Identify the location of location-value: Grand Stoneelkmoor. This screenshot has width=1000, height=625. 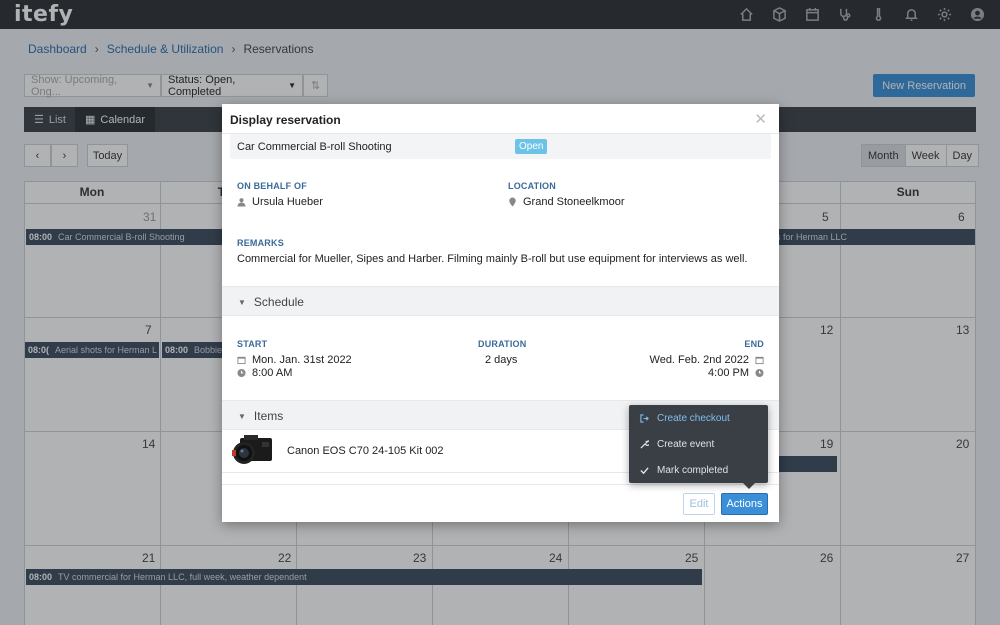
(566, 202).